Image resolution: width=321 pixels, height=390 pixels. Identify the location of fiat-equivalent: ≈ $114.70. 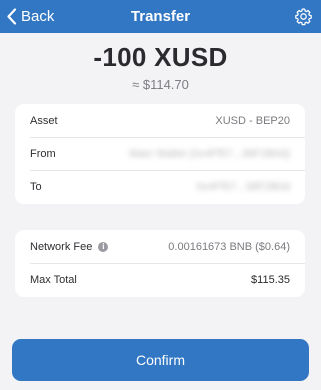
(160, 84).